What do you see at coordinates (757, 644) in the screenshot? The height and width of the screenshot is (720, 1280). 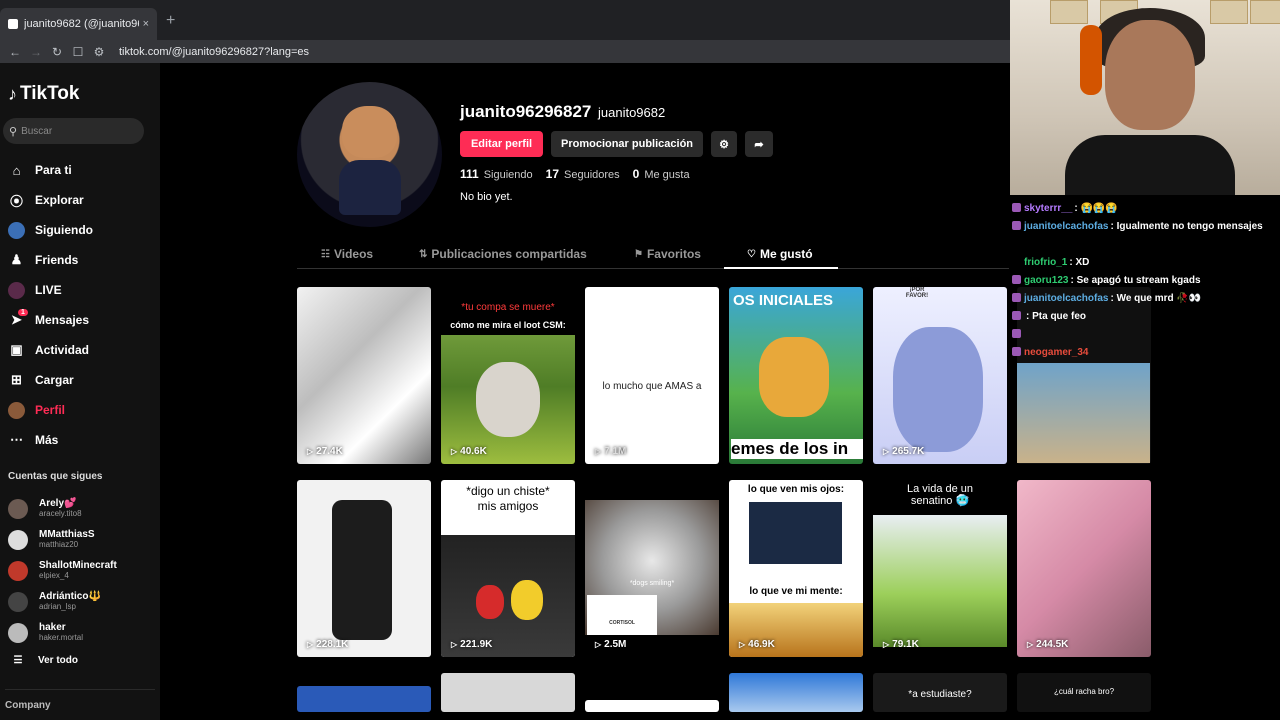 I see `view-count: ▷ 46.9K` at bounding box center [757, 644].